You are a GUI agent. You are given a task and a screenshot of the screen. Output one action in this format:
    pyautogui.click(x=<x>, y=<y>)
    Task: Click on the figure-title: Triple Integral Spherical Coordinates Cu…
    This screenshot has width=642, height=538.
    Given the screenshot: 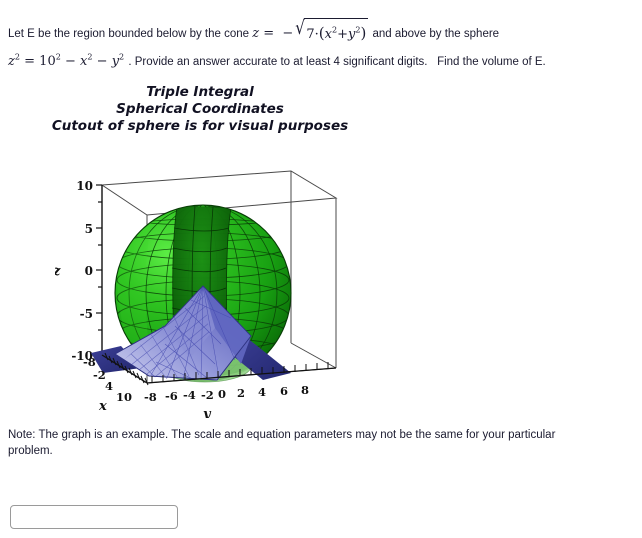 What is the action you would take?
    pyautogui.click(x=200, y=109)
    